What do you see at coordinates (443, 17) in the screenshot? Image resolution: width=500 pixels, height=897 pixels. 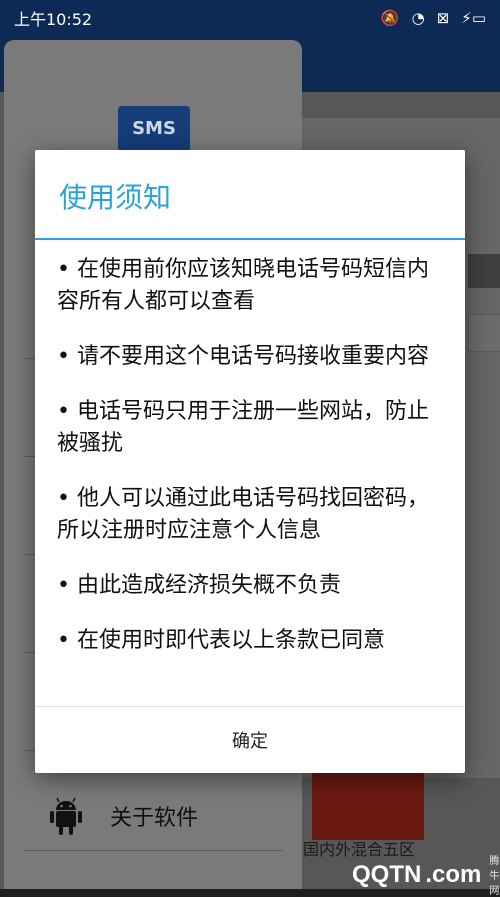 I see `sim-icon: ⊠` at bounding box center [443, 17].